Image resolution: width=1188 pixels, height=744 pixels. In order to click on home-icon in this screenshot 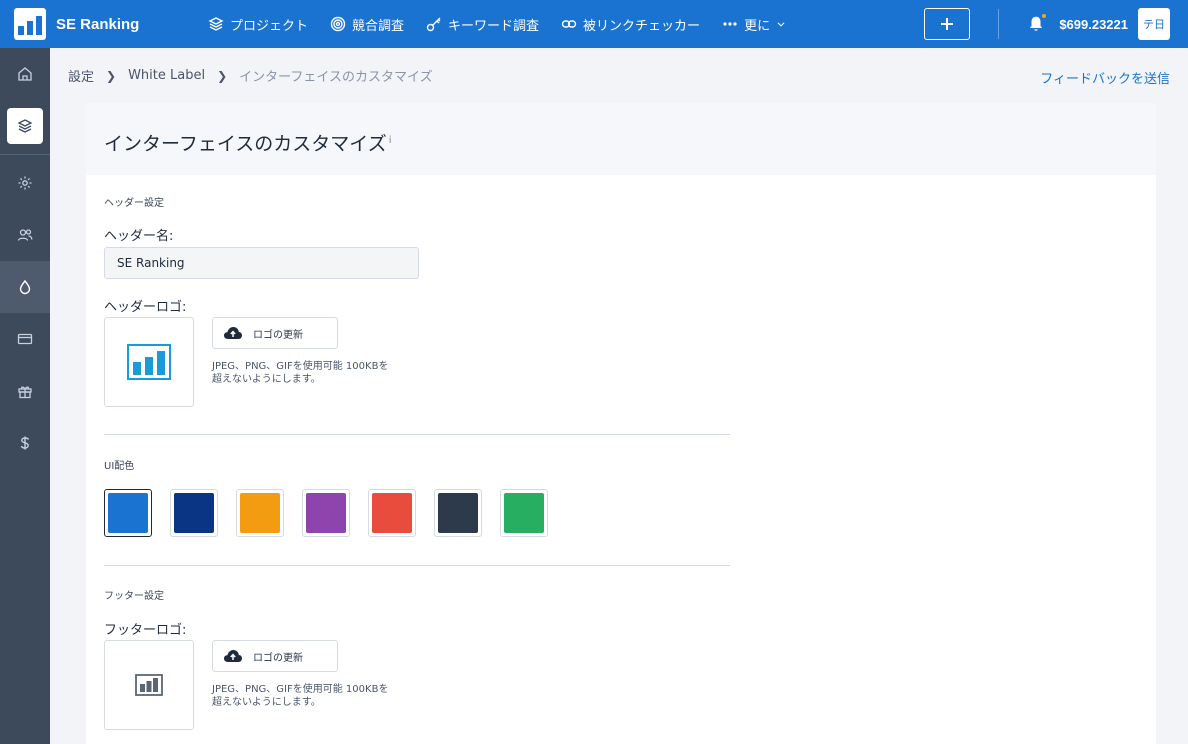, I will do `click(25, 74)`.